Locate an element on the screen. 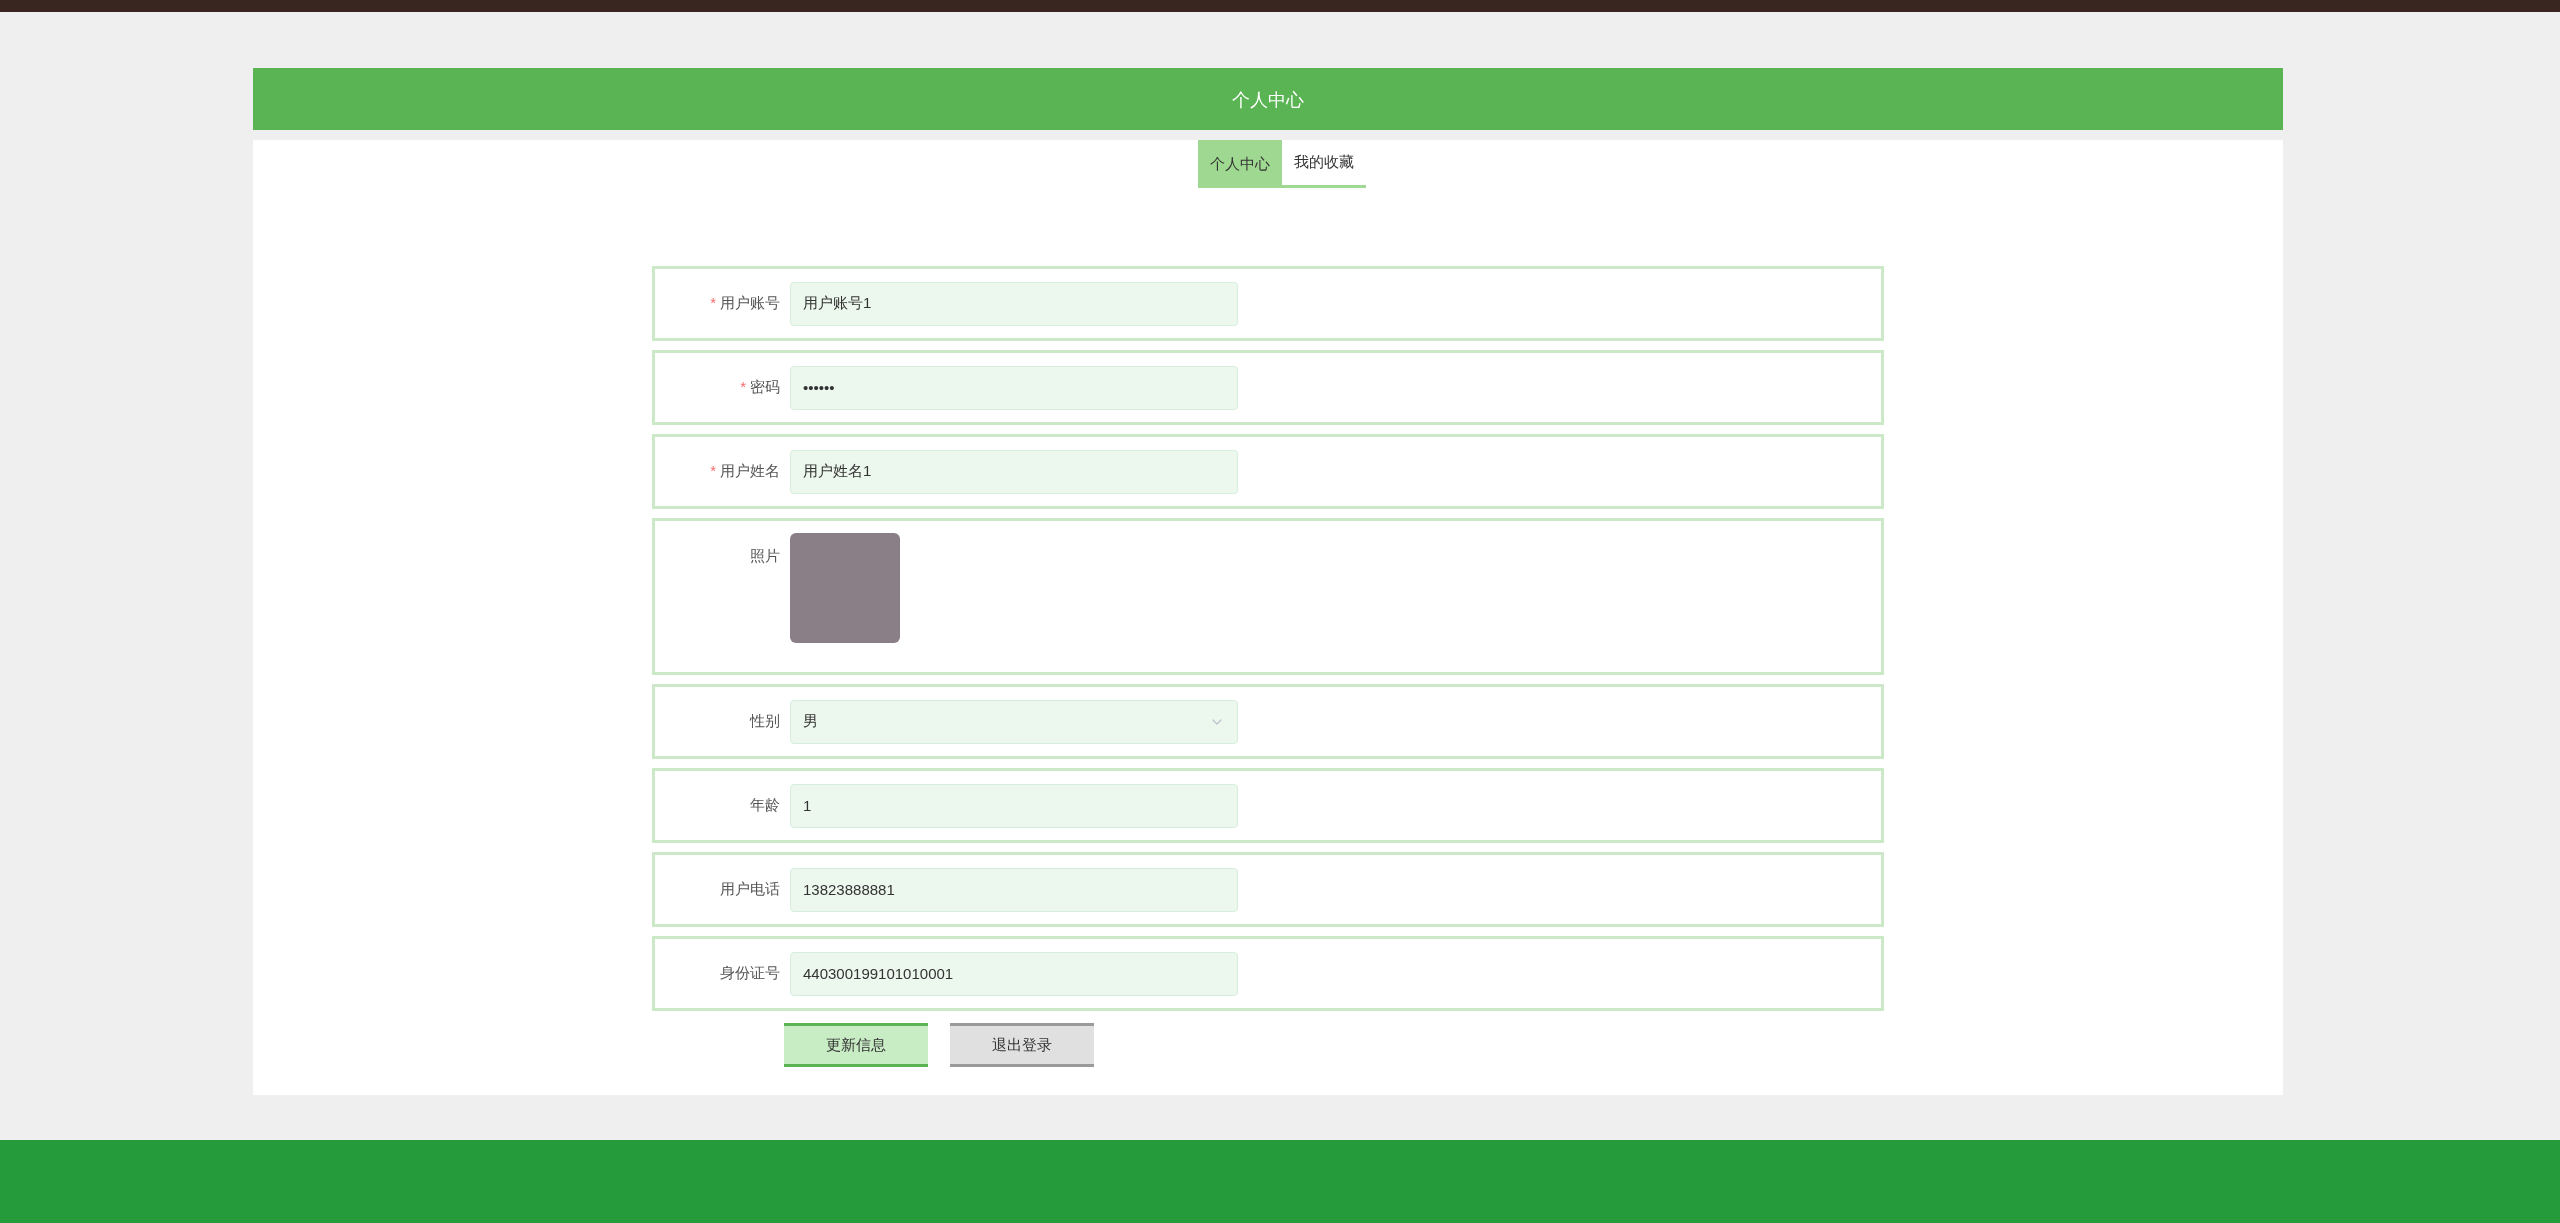 This screenshot has width=2560, height=1223. input-field: 13823888881 is located at coordinates (1014, 889).